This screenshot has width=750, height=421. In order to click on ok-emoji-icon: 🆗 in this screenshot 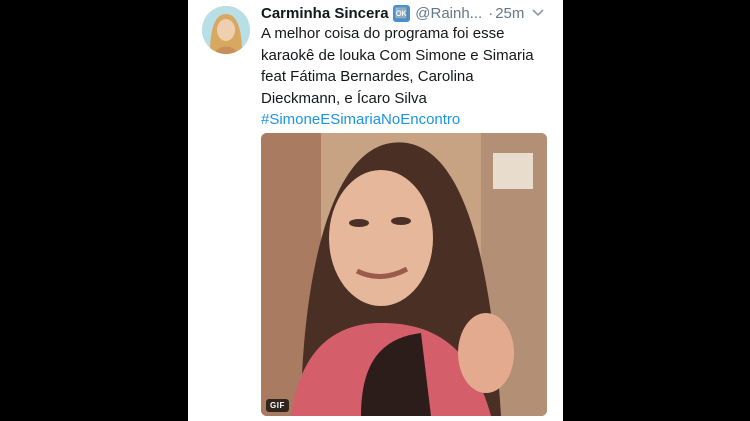, I will do `click(401, 13)`.